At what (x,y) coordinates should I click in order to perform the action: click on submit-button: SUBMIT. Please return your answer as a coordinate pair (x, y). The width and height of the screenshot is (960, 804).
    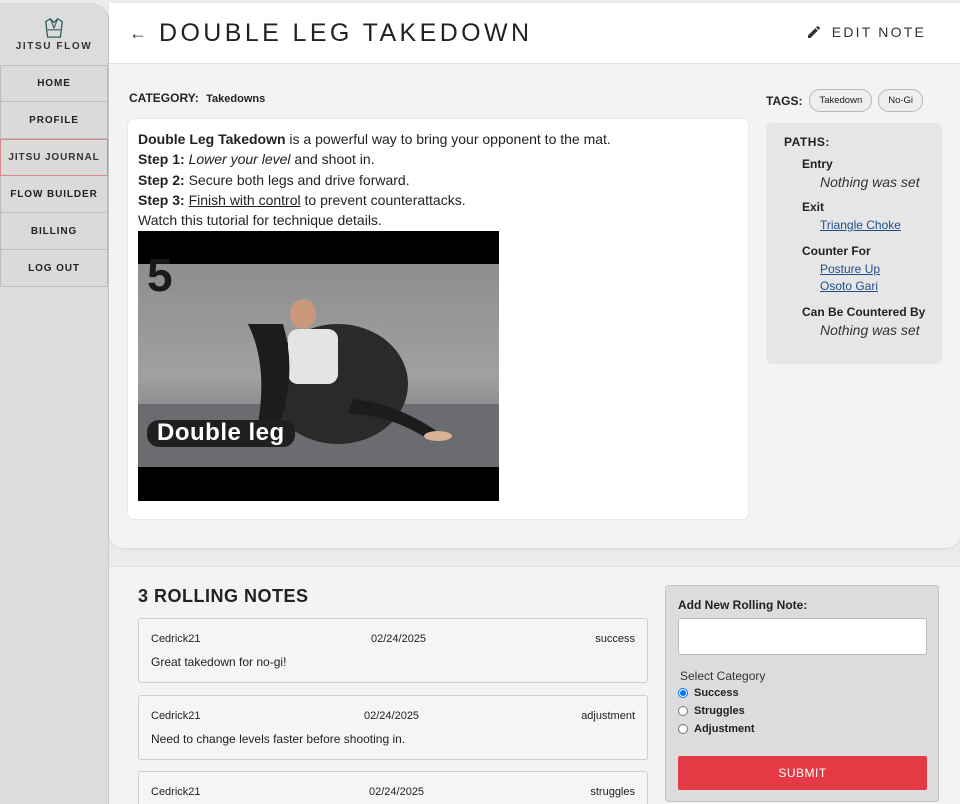
    Looking at the image, I should click on (802, 773).